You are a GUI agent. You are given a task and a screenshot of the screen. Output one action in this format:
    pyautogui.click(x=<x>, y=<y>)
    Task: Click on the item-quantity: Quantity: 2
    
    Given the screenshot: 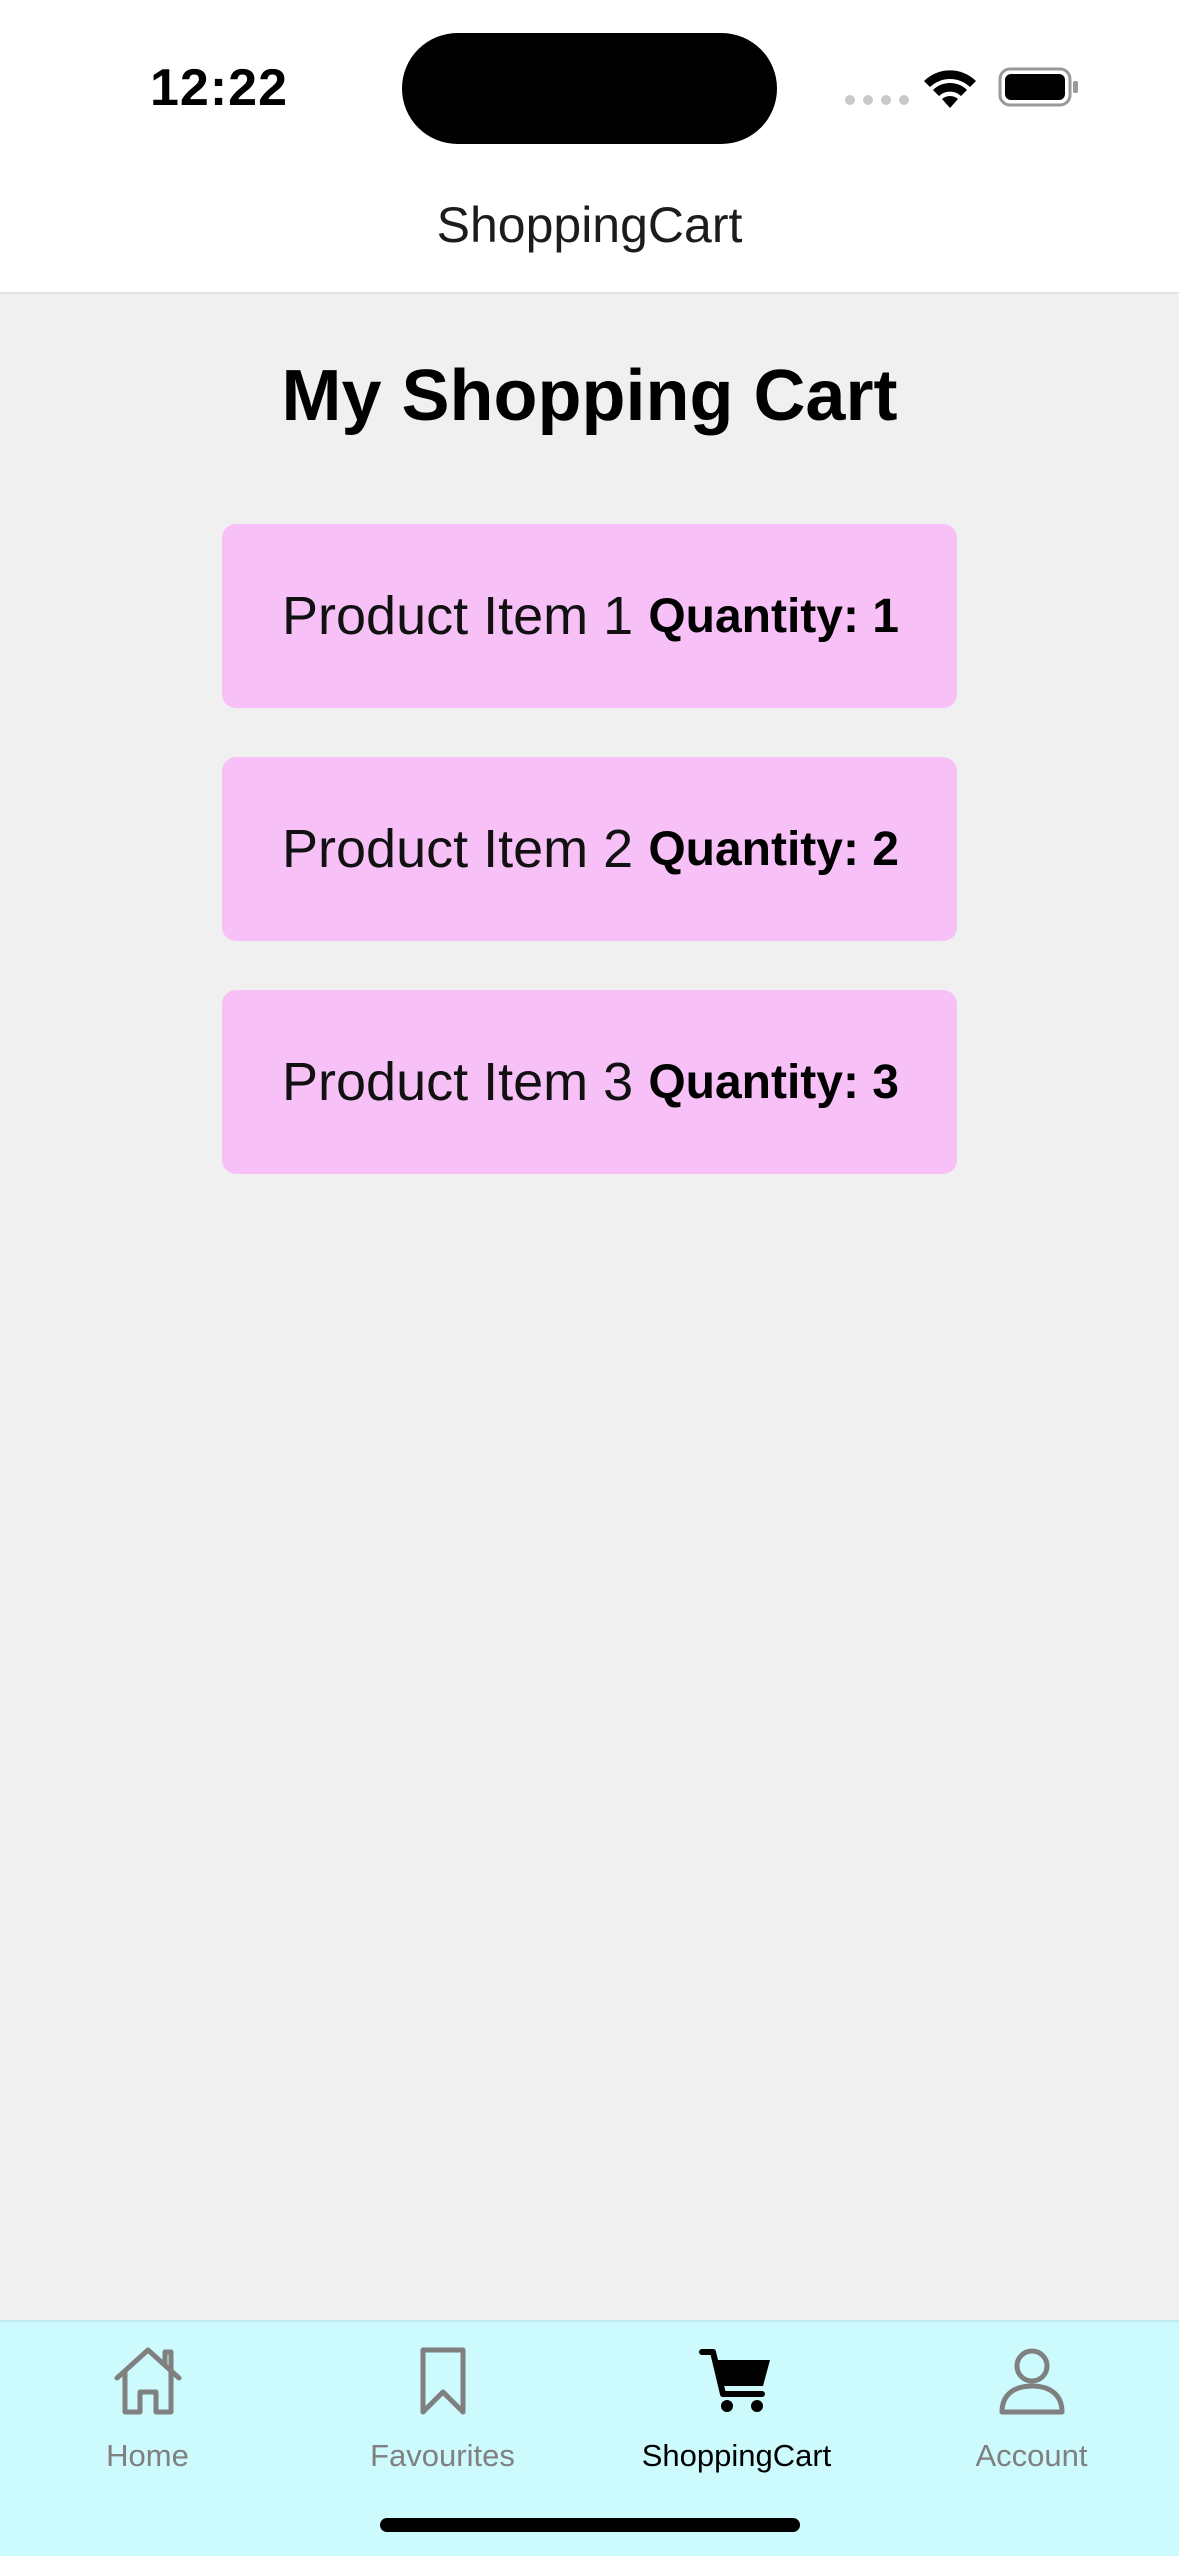 What is the action you would take?
    pyautogui.click(x=773, y=849)
    